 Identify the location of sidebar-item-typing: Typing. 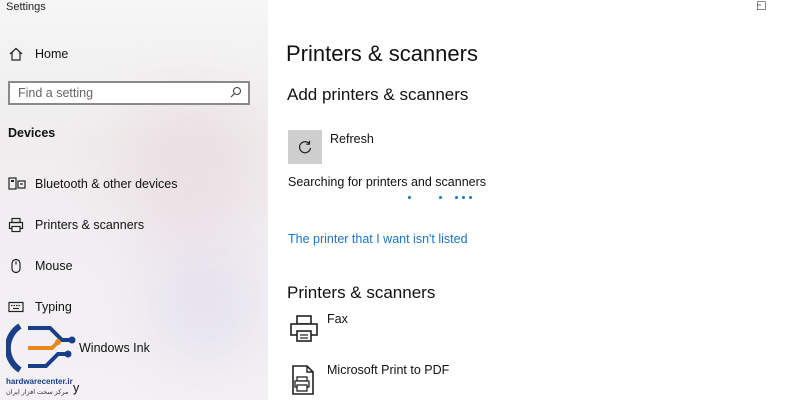
(40, 307).